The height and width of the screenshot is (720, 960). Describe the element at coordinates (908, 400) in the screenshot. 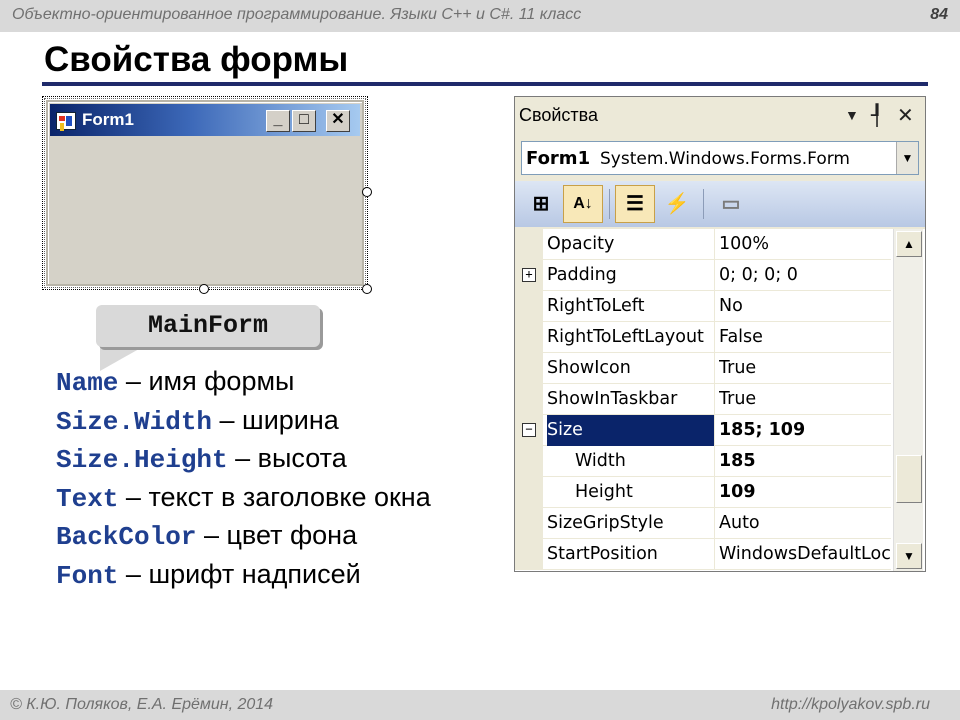

I see `vertical-scrollbar: ▲ ▼` at that location.